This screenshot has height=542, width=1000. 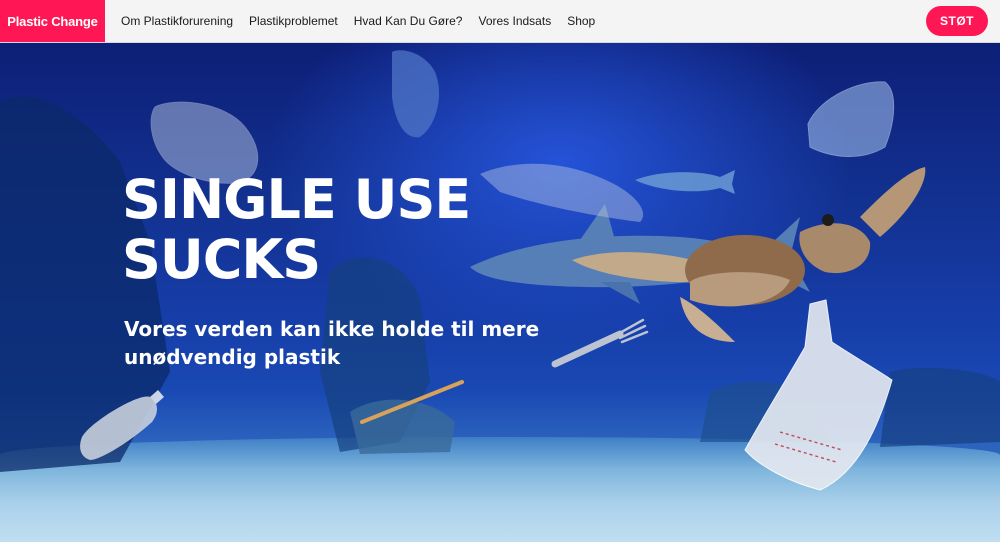 What do you see at coordinates (52, 21) in the screenshot?
I see `logo: Plastic Change` at bounding box center [52, 21].